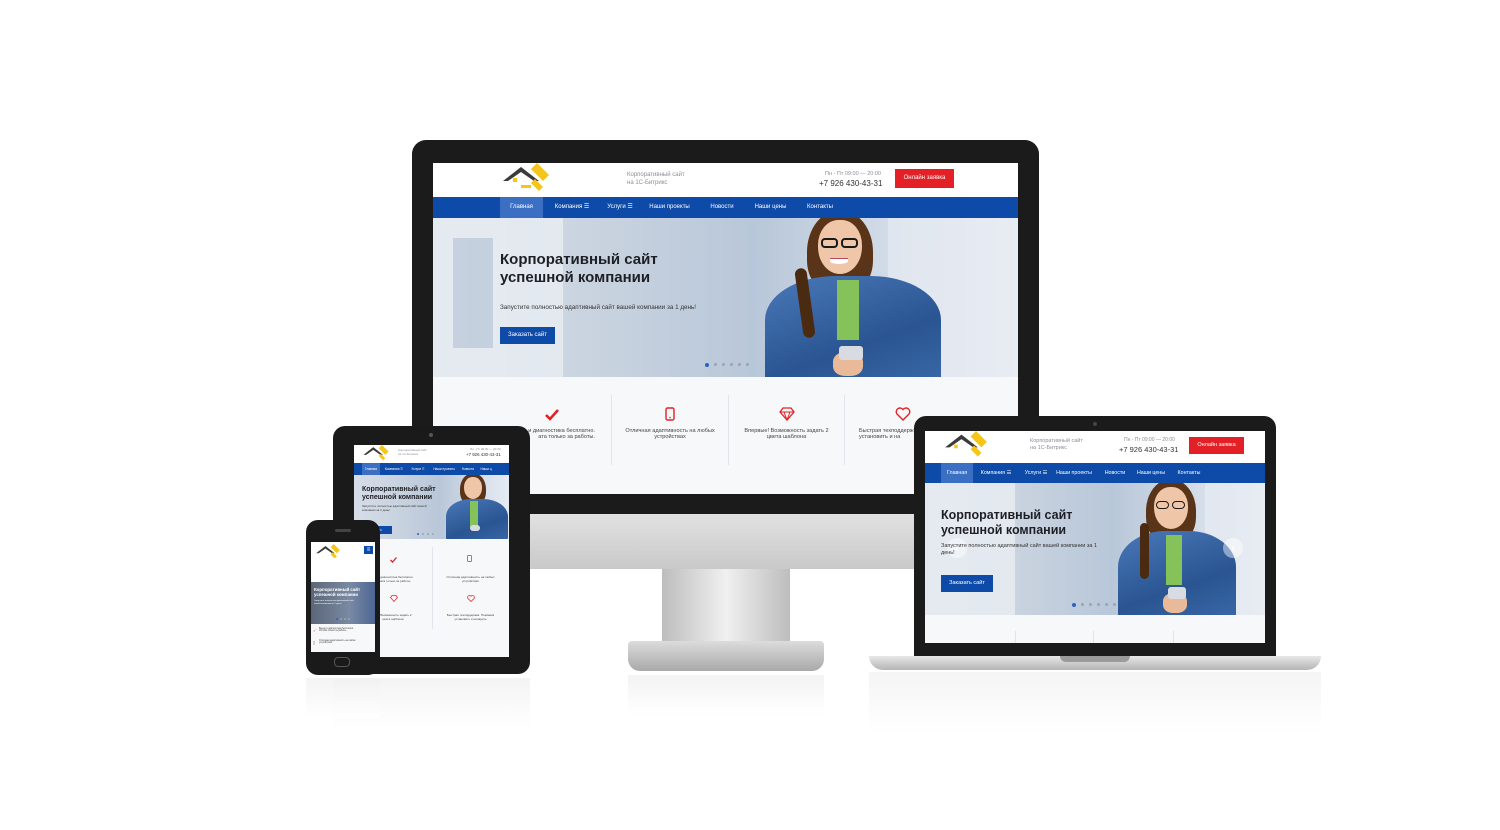 This screenshot has height=830, width=1500. What do you see at coordinates (1095, 702) in the screenshot?
I see `laptop-reflection` at bounding box center [1095, 702].